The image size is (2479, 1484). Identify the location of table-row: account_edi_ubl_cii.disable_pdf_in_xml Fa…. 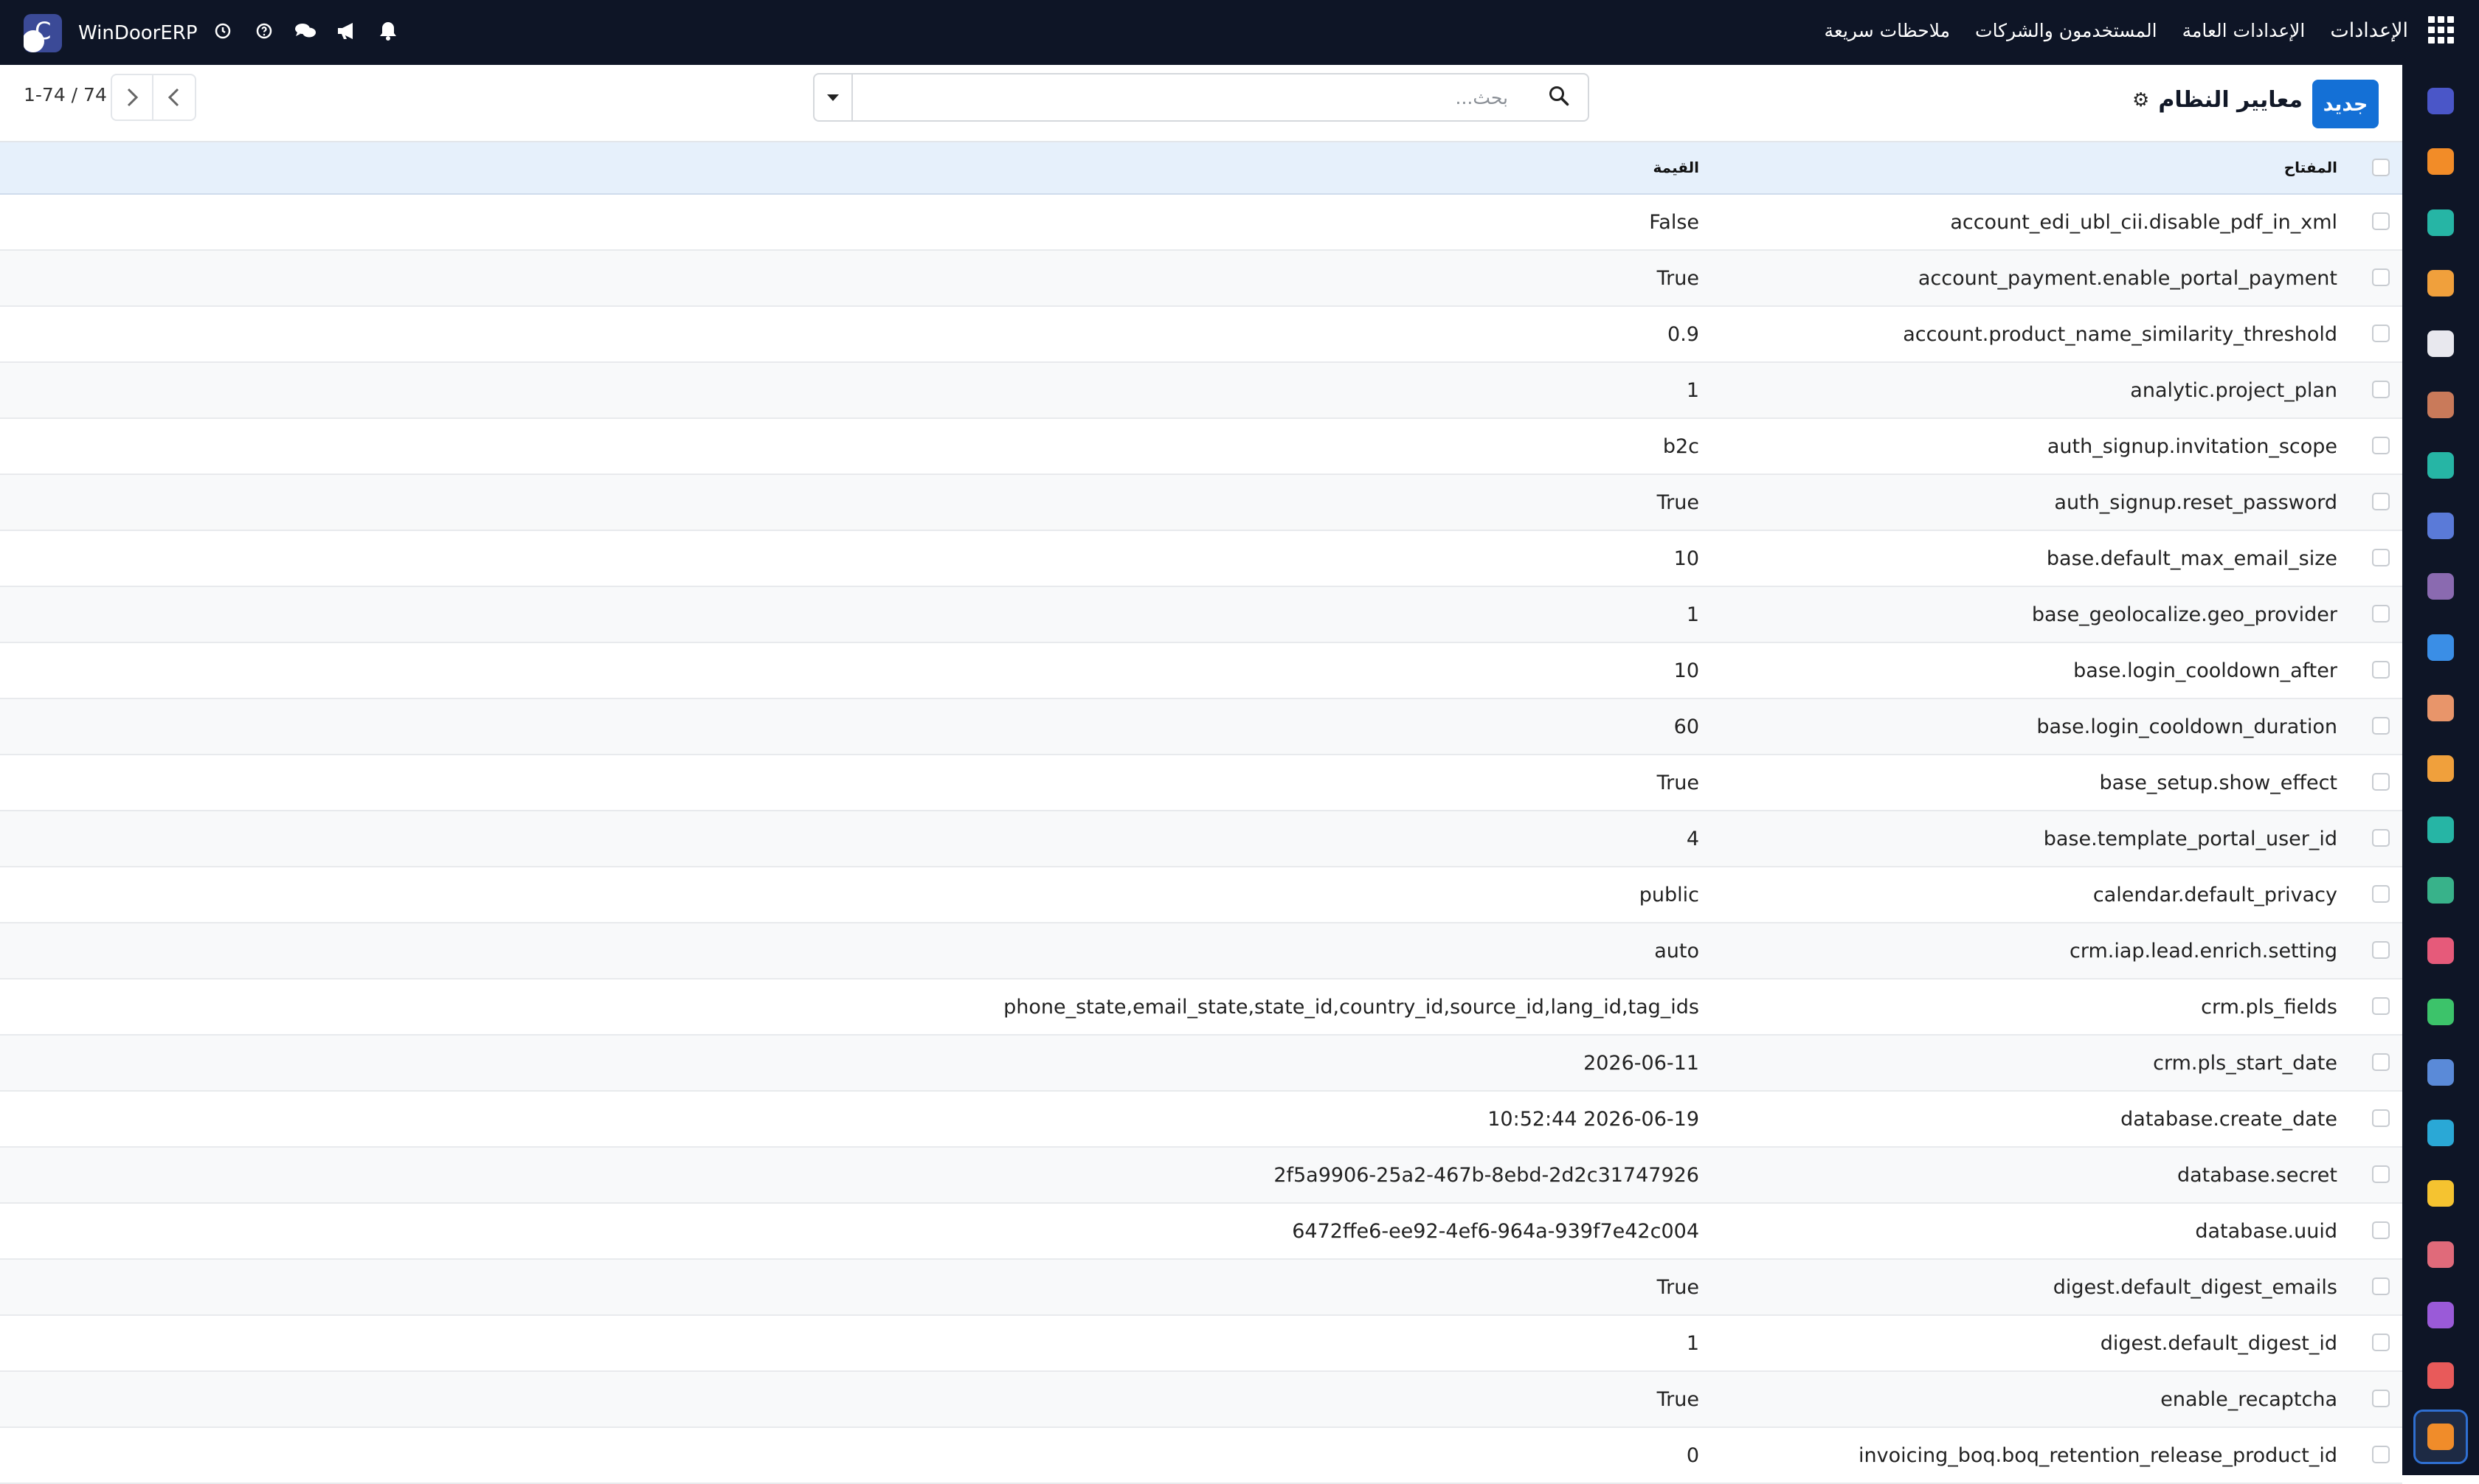
(1201, 223).